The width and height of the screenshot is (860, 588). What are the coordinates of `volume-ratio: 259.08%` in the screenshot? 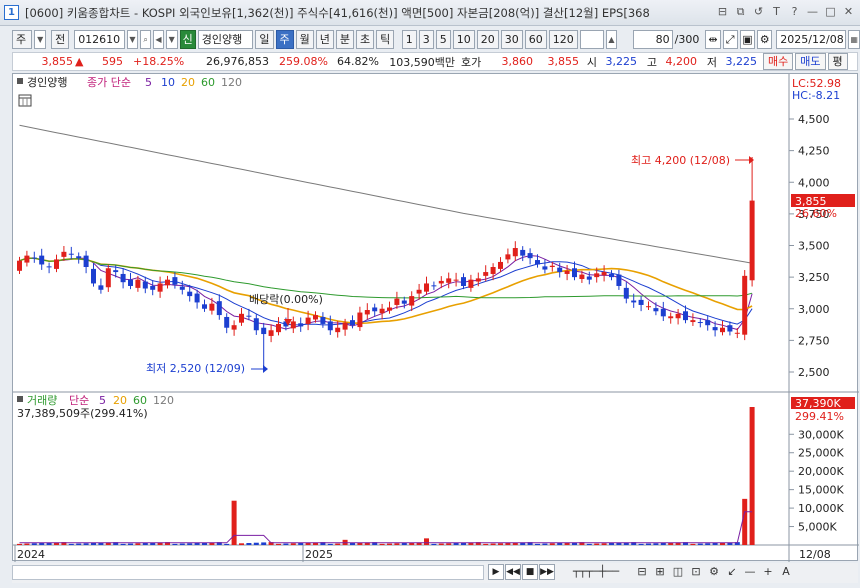 It's located at (303, 61).